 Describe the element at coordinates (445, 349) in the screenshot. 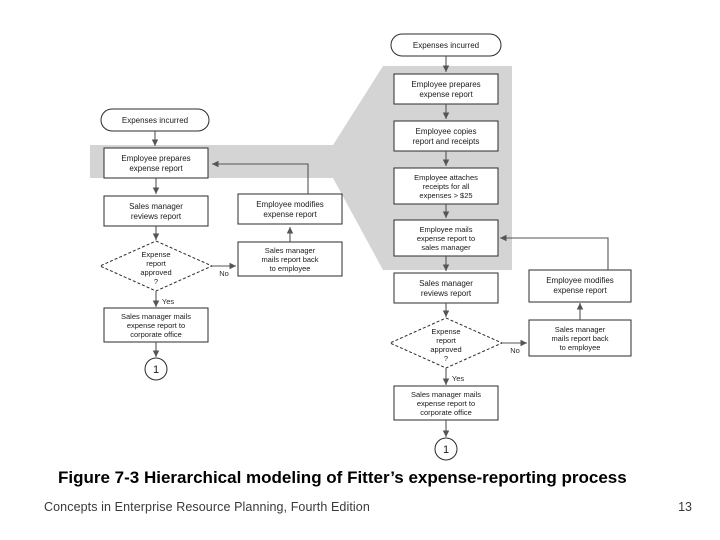

I see `right-decision-line3: approved` at that location.